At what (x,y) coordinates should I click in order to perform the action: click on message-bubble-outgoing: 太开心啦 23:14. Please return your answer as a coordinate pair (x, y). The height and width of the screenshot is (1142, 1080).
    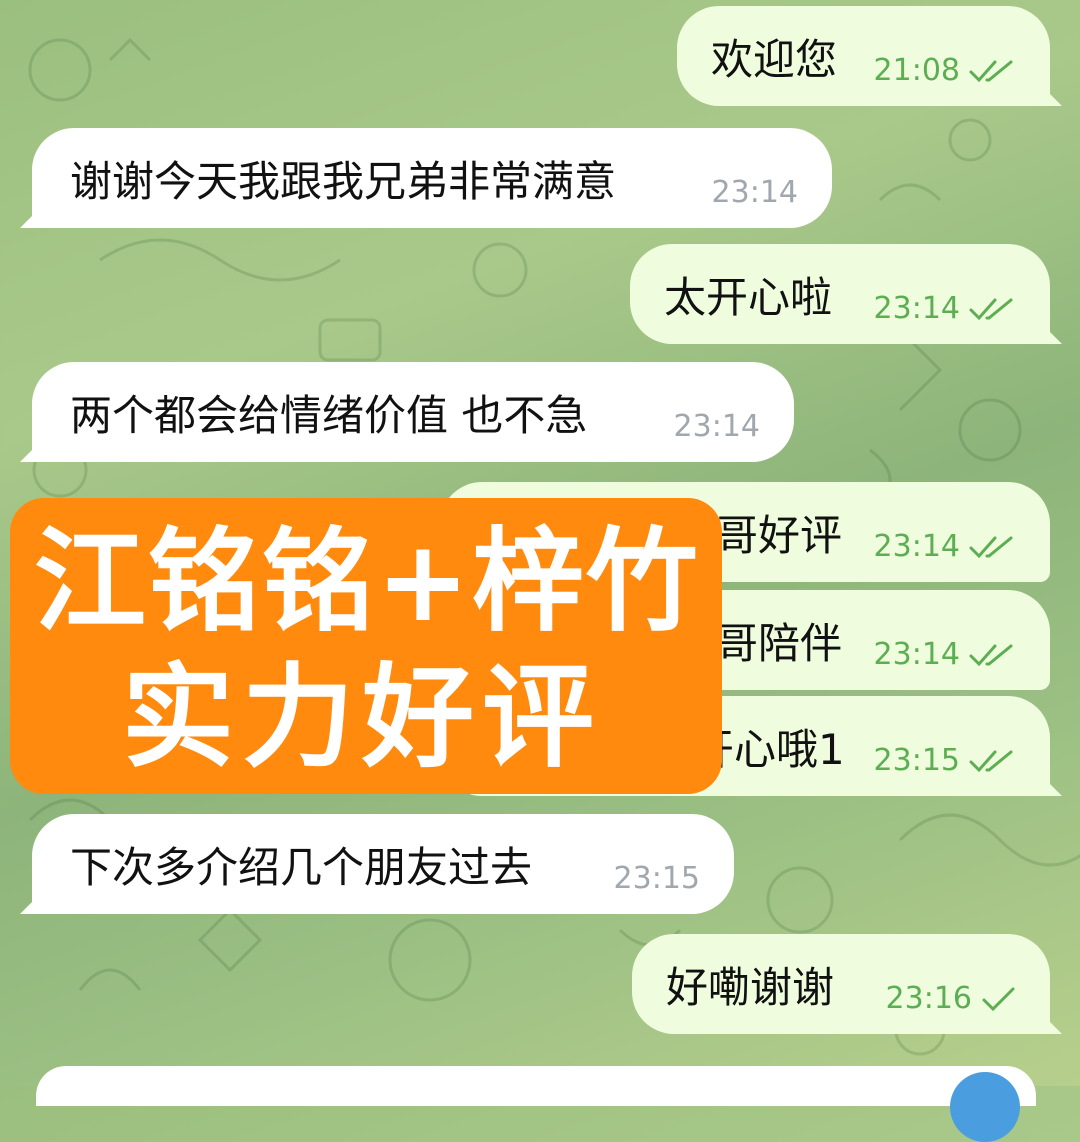
    Looking at the image, I should click on (846, 294).